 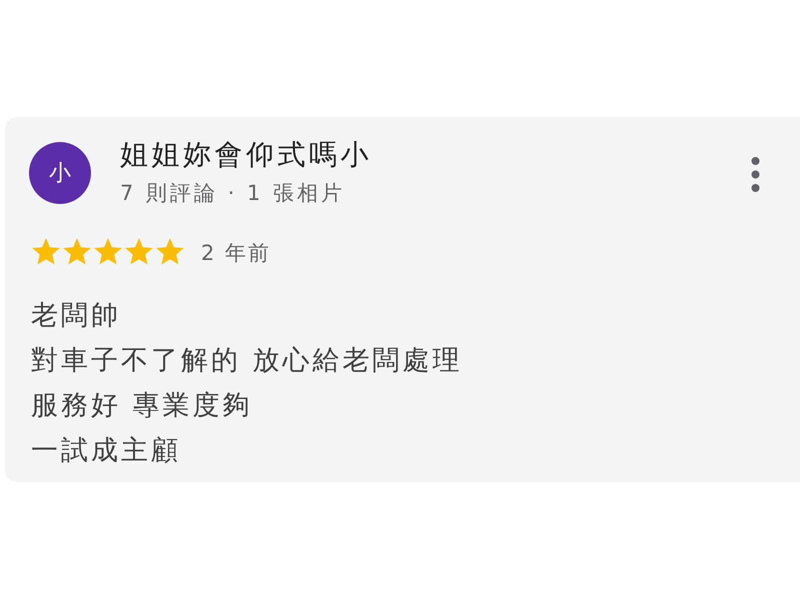 What do you see at coordinates (233, 193) in the screenshot?
I see `reviewer-stats: 7 則評論 · 1 張相片` at bounding box center [233, 193].